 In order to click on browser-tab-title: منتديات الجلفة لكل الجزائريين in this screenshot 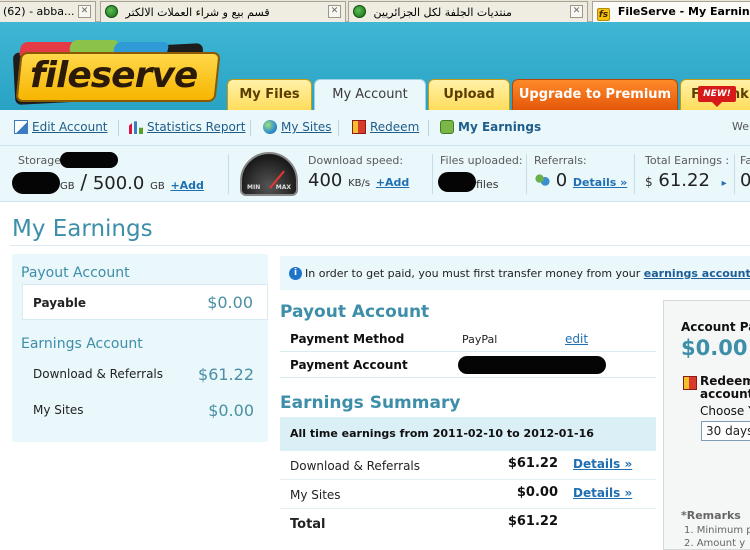, I will do `click(442, 12)`.